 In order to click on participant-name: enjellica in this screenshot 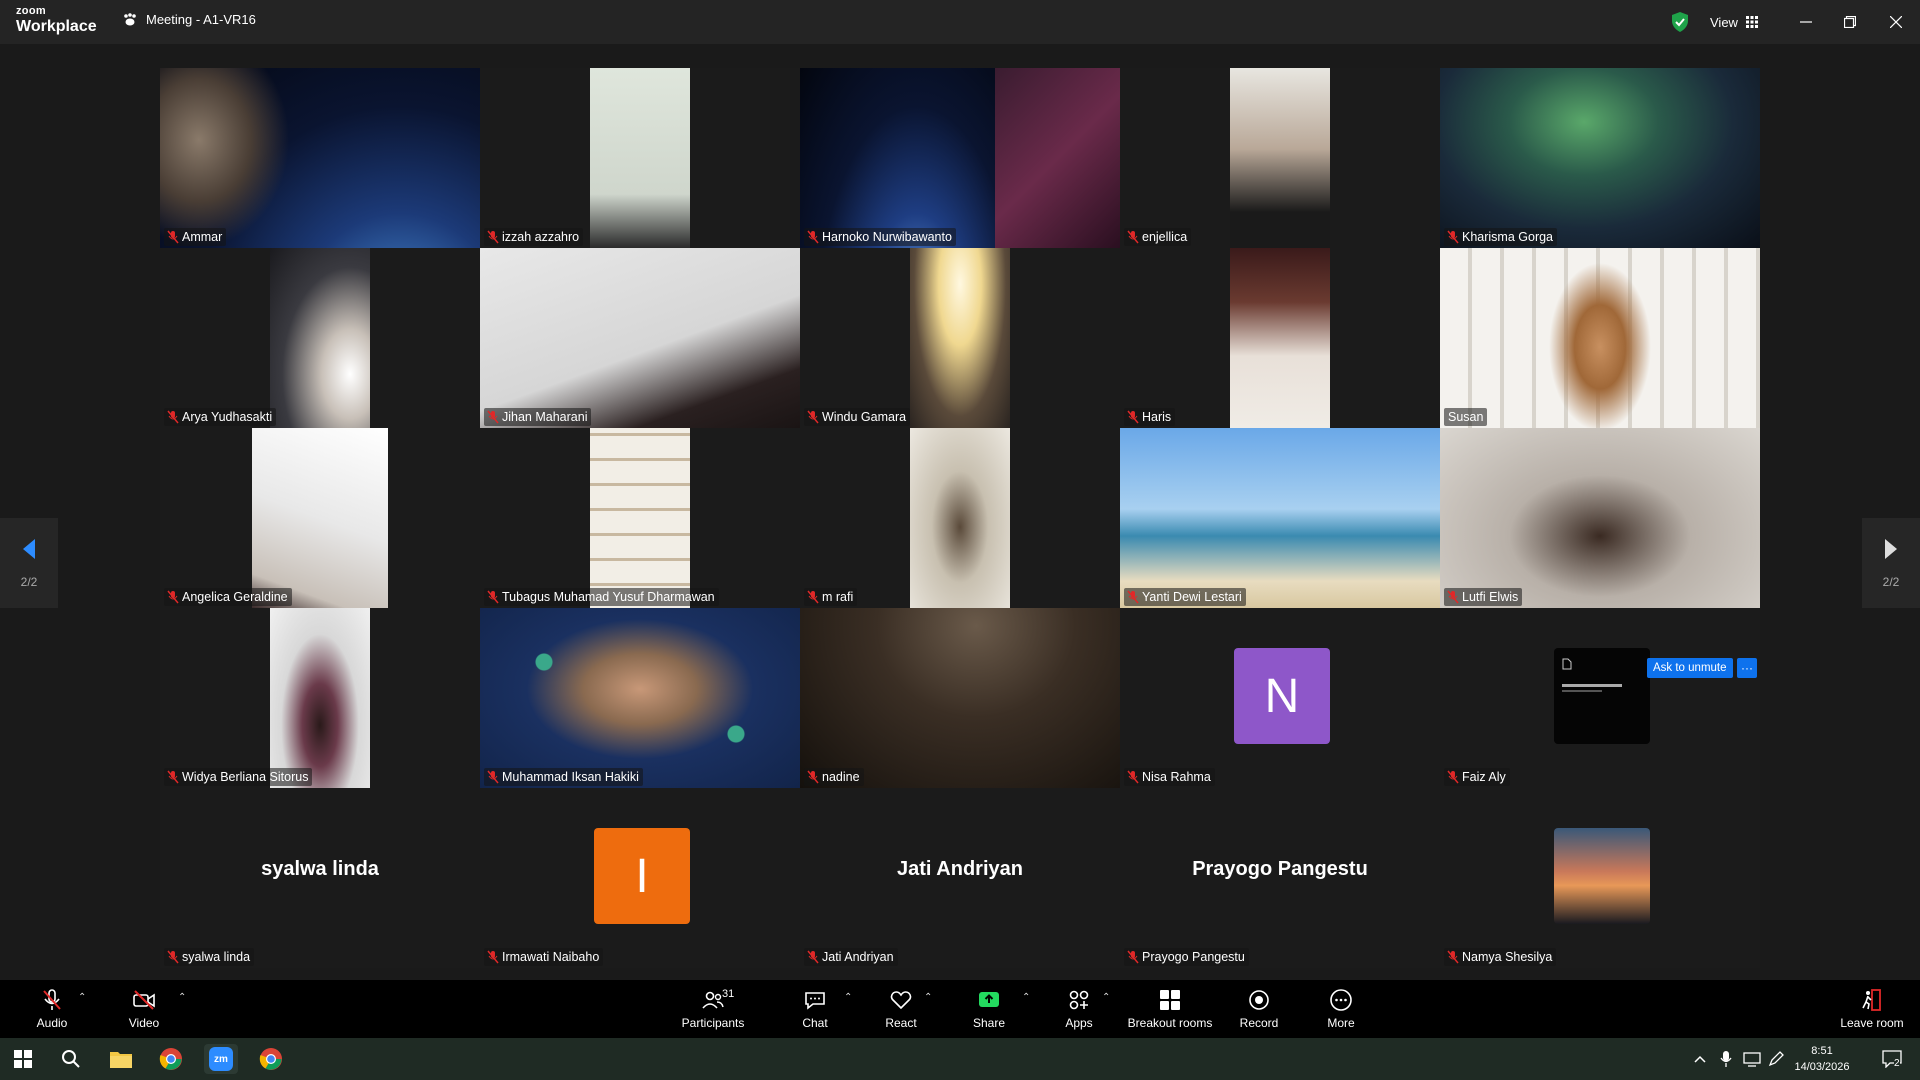, I will do `click(1165, 237)`.